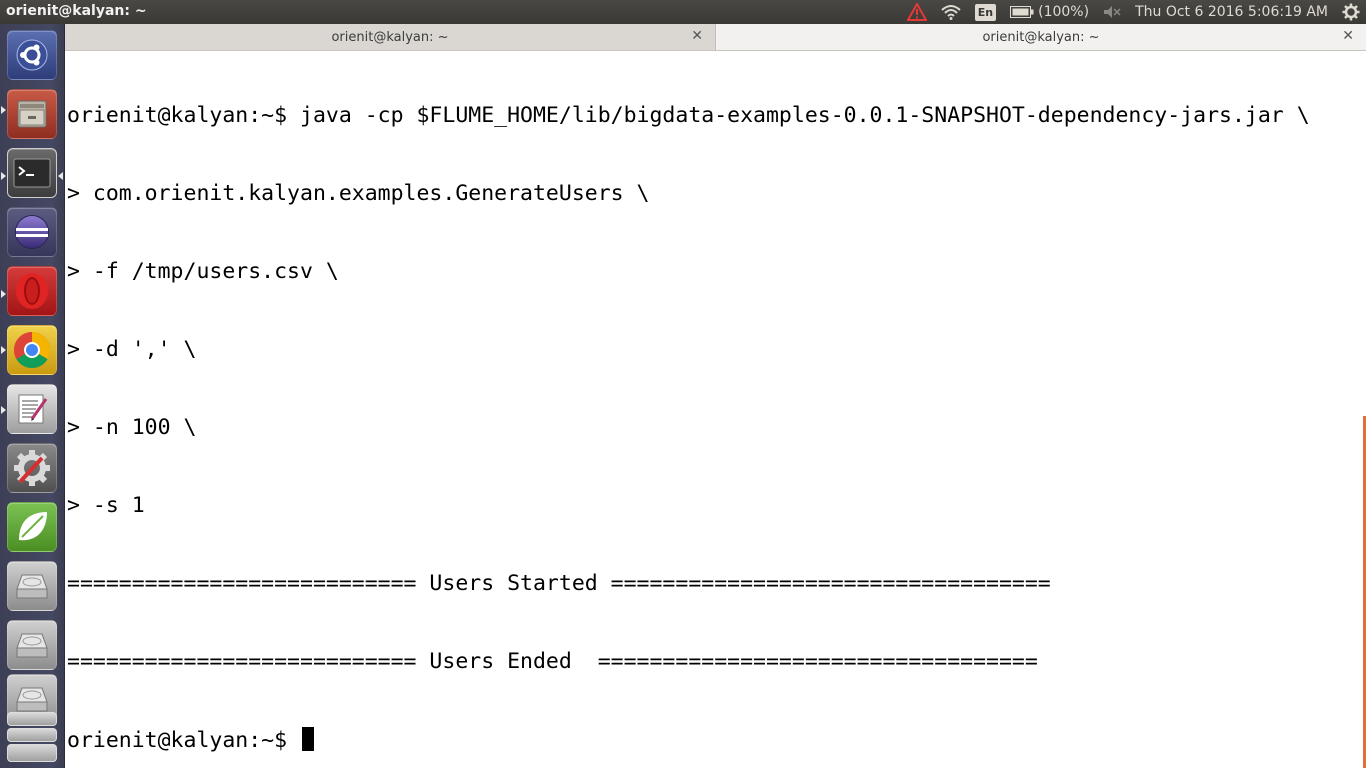  What do you see at coordinates (76, 11) in the screenshot?
I see `window-title: orienit@kalyan: ~` at bounding box center [76, 11].